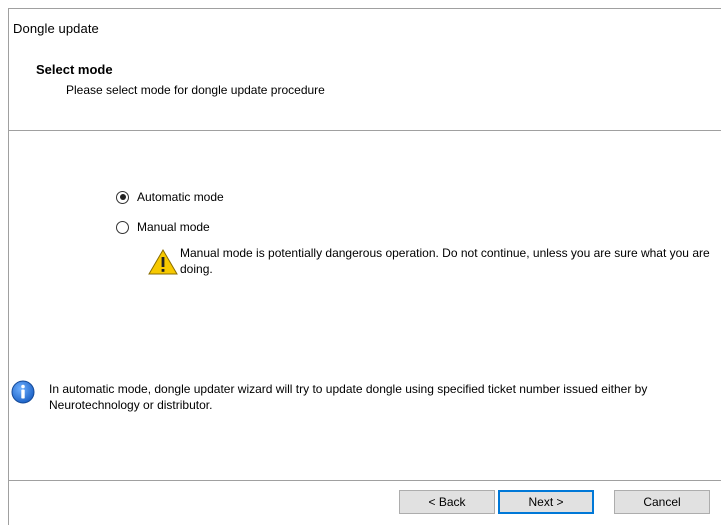 The height and width of the screenshot is (525, 721). Describe the element at coordinates (74, 69) in the screenshot. I see `page-title: Select mode` at that location.